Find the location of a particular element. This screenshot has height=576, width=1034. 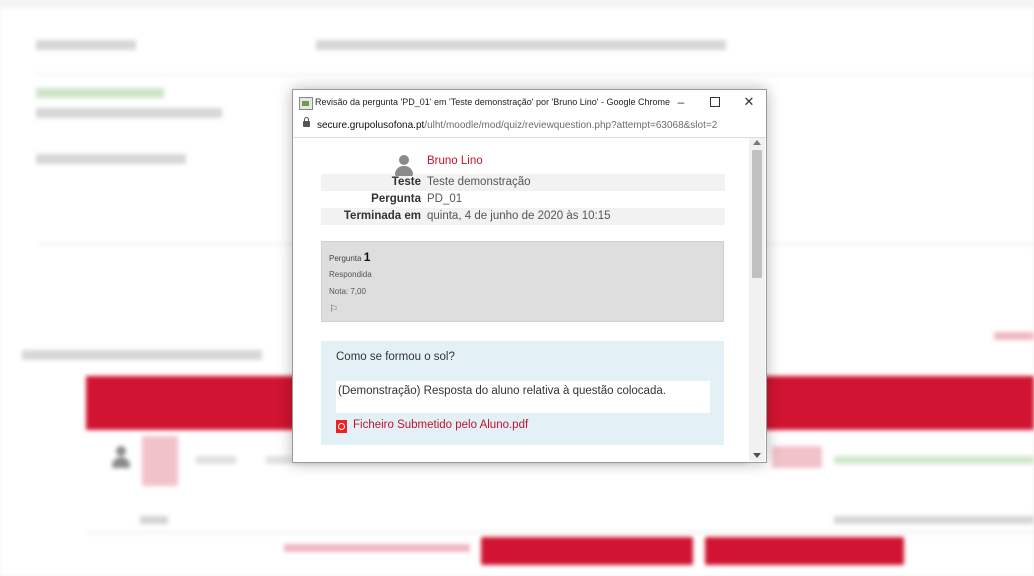

user-name-link: Bruno Lino is located at coordinates (455, 163).